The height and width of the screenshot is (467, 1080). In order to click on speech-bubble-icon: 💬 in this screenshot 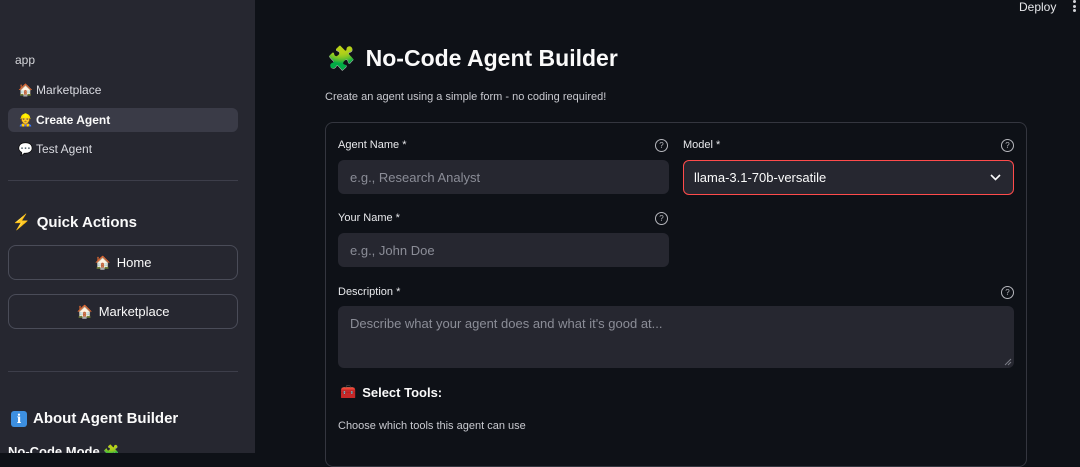, I will do `click(25, 149)`.